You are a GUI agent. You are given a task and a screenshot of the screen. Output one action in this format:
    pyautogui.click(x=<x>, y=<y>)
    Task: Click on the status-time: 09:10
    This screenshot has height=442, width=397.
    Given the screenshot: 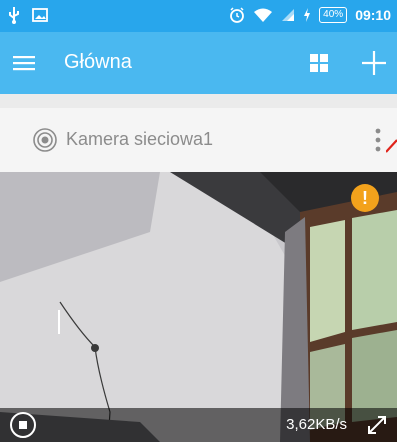 What is the action you would take?
    pyautogui.click(x=373, y=15)
    